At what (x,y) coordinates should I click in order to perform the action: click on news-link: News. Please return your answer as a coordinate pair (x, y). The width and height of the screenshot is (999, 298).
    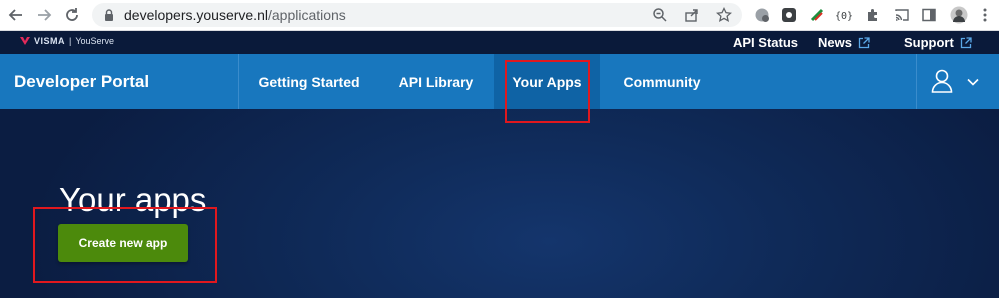
    Looking at the image, I should click on (844, 42).